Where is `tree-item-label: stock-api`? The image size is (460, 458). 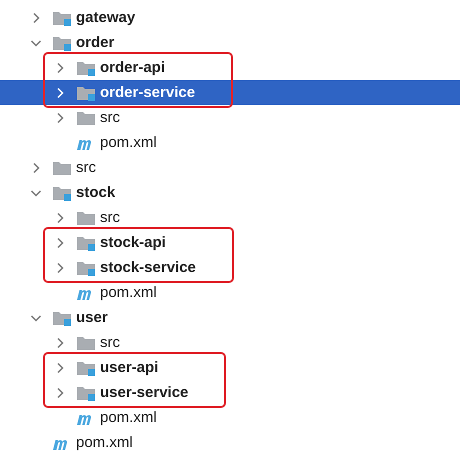
tree-item-label: stock-api is located at coordinates (133, 242).